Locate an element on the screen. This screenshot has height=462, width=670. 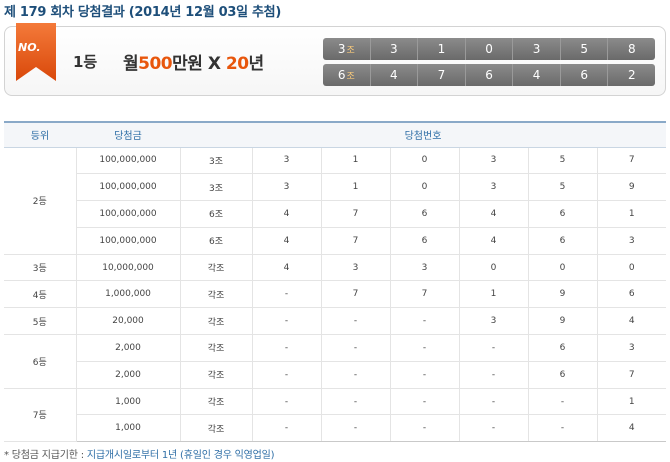
table-row: 7등 1,000 각조 - - - - -1 is located at coordinates (335, 415).